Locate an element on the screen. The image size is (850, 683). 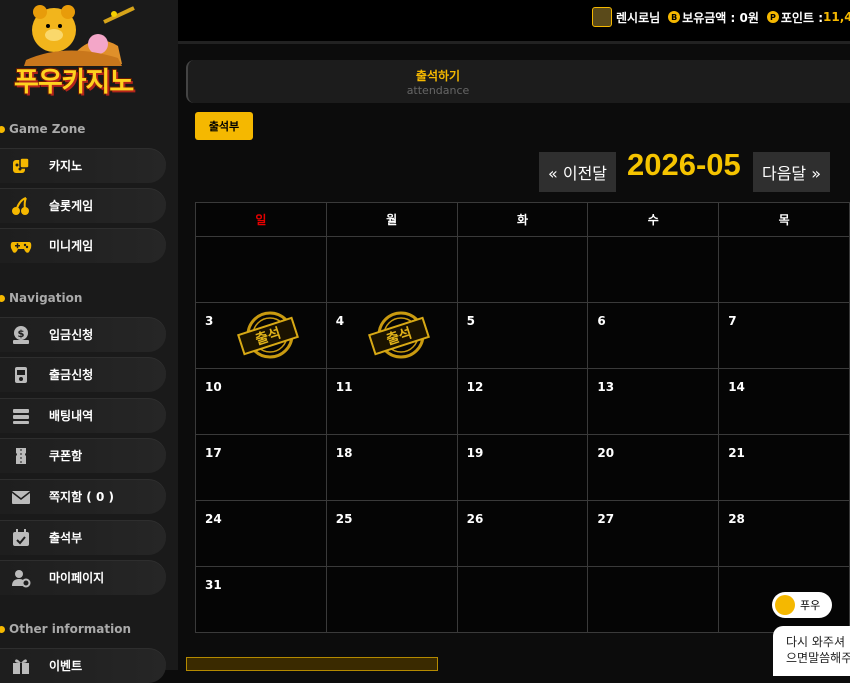
chat-name: 푸우 is located at coordinates (810, 605).